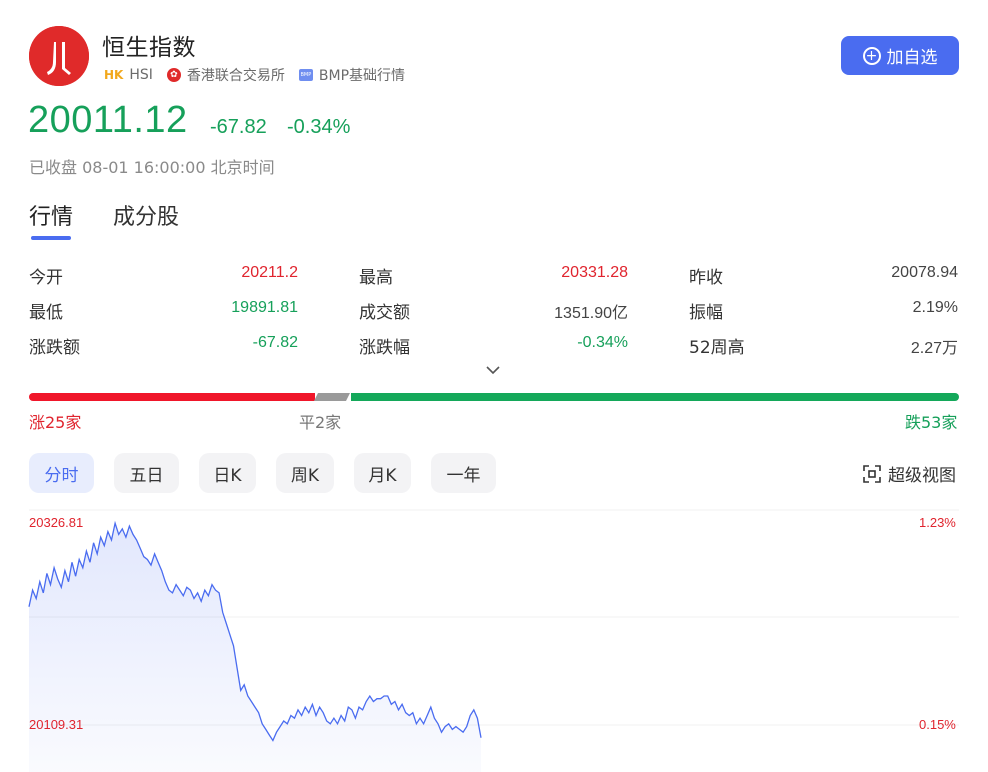  Describe the element at coordinates (384, 313) in the screenshot. I see `stat-label-turnover: 成交额` at that location.